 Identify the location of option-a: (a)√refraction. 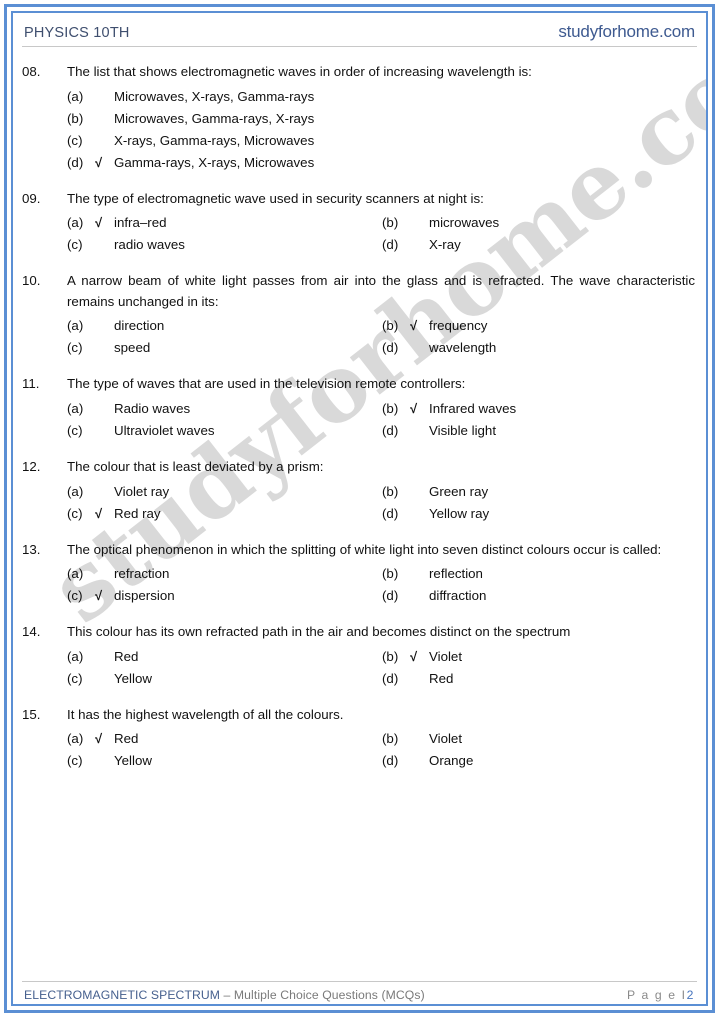
(224, 573).